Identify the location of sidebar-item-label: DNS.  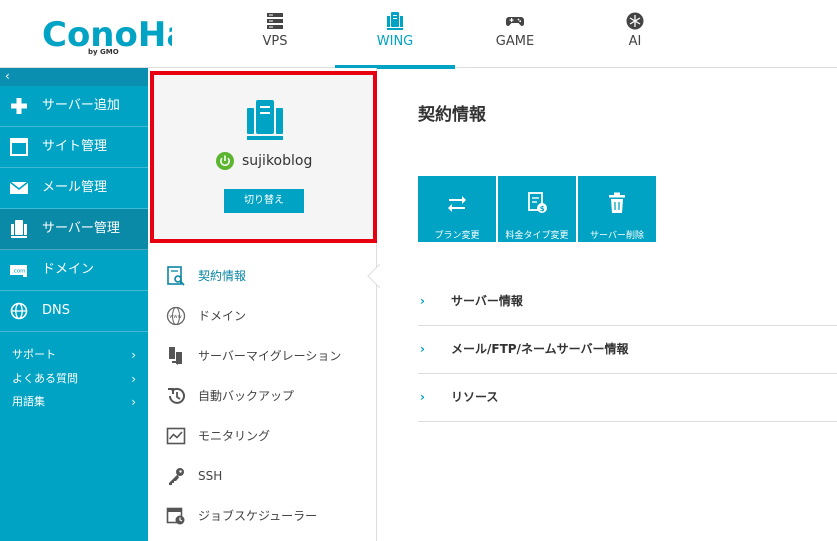
(56, 310).